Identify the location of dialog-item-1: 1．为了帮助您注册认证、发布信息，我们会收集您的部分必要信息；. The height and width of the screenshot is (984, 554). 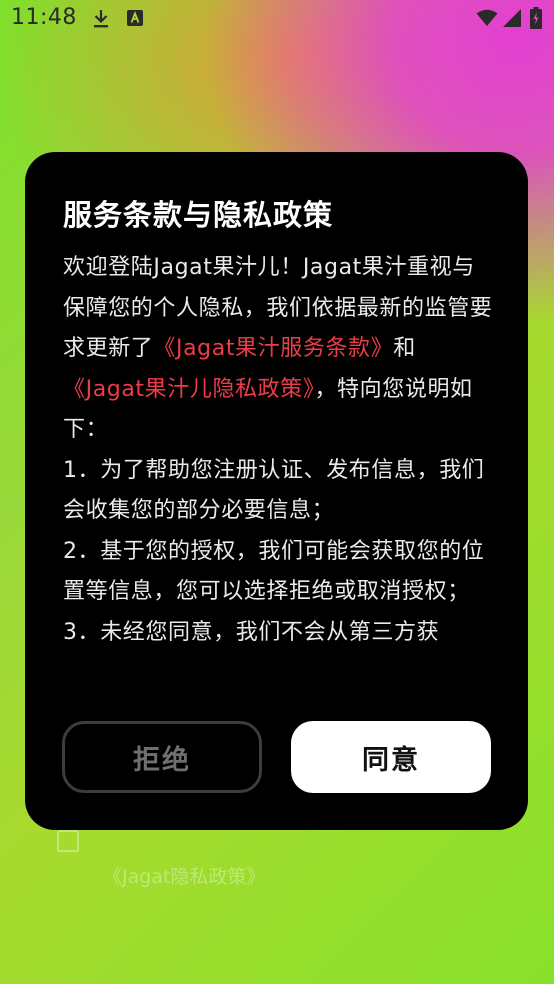
(274, 490).